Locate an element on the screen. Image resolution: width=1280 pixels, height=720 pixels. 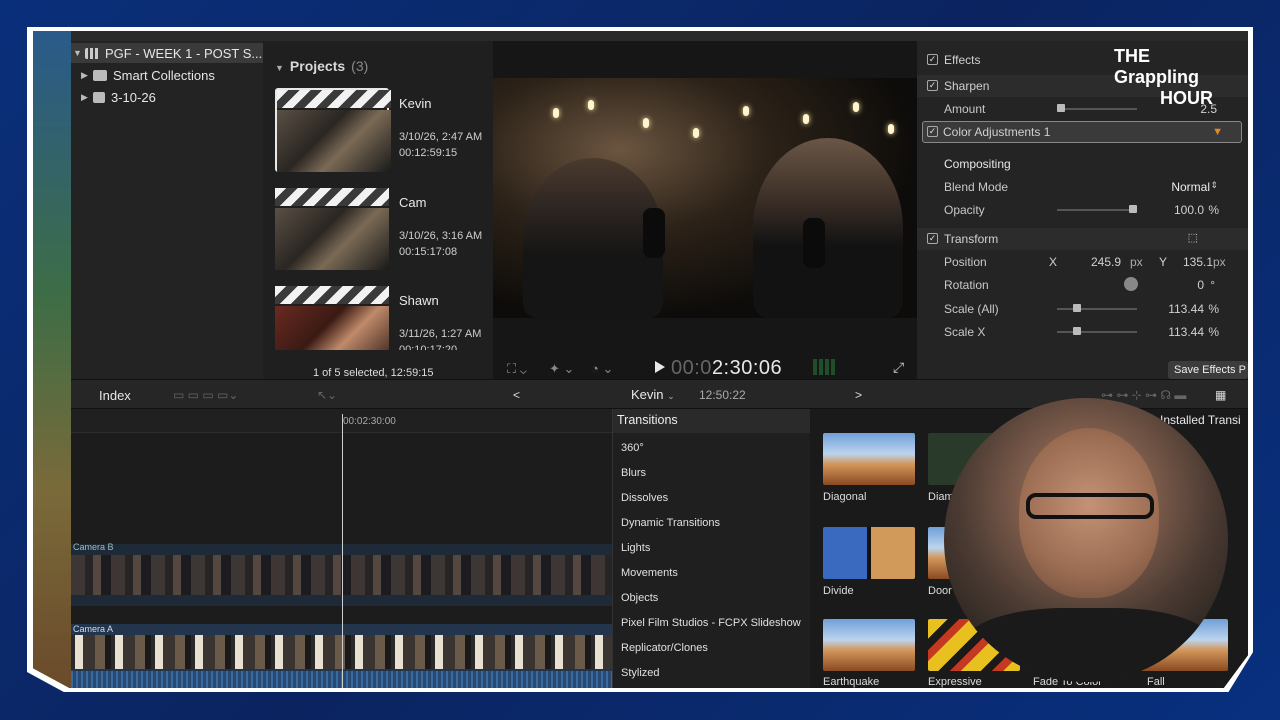
guest-person is located at coordinates (828, 228).